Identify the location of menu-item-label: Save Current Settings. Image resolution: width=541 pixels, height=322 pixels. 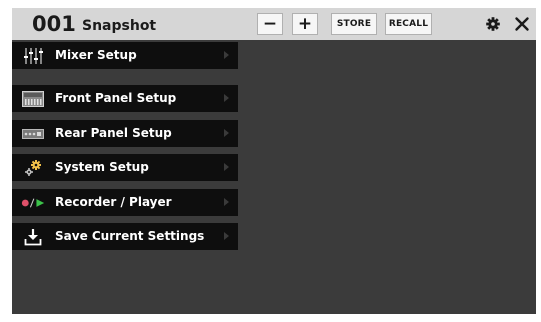
(130, 236).